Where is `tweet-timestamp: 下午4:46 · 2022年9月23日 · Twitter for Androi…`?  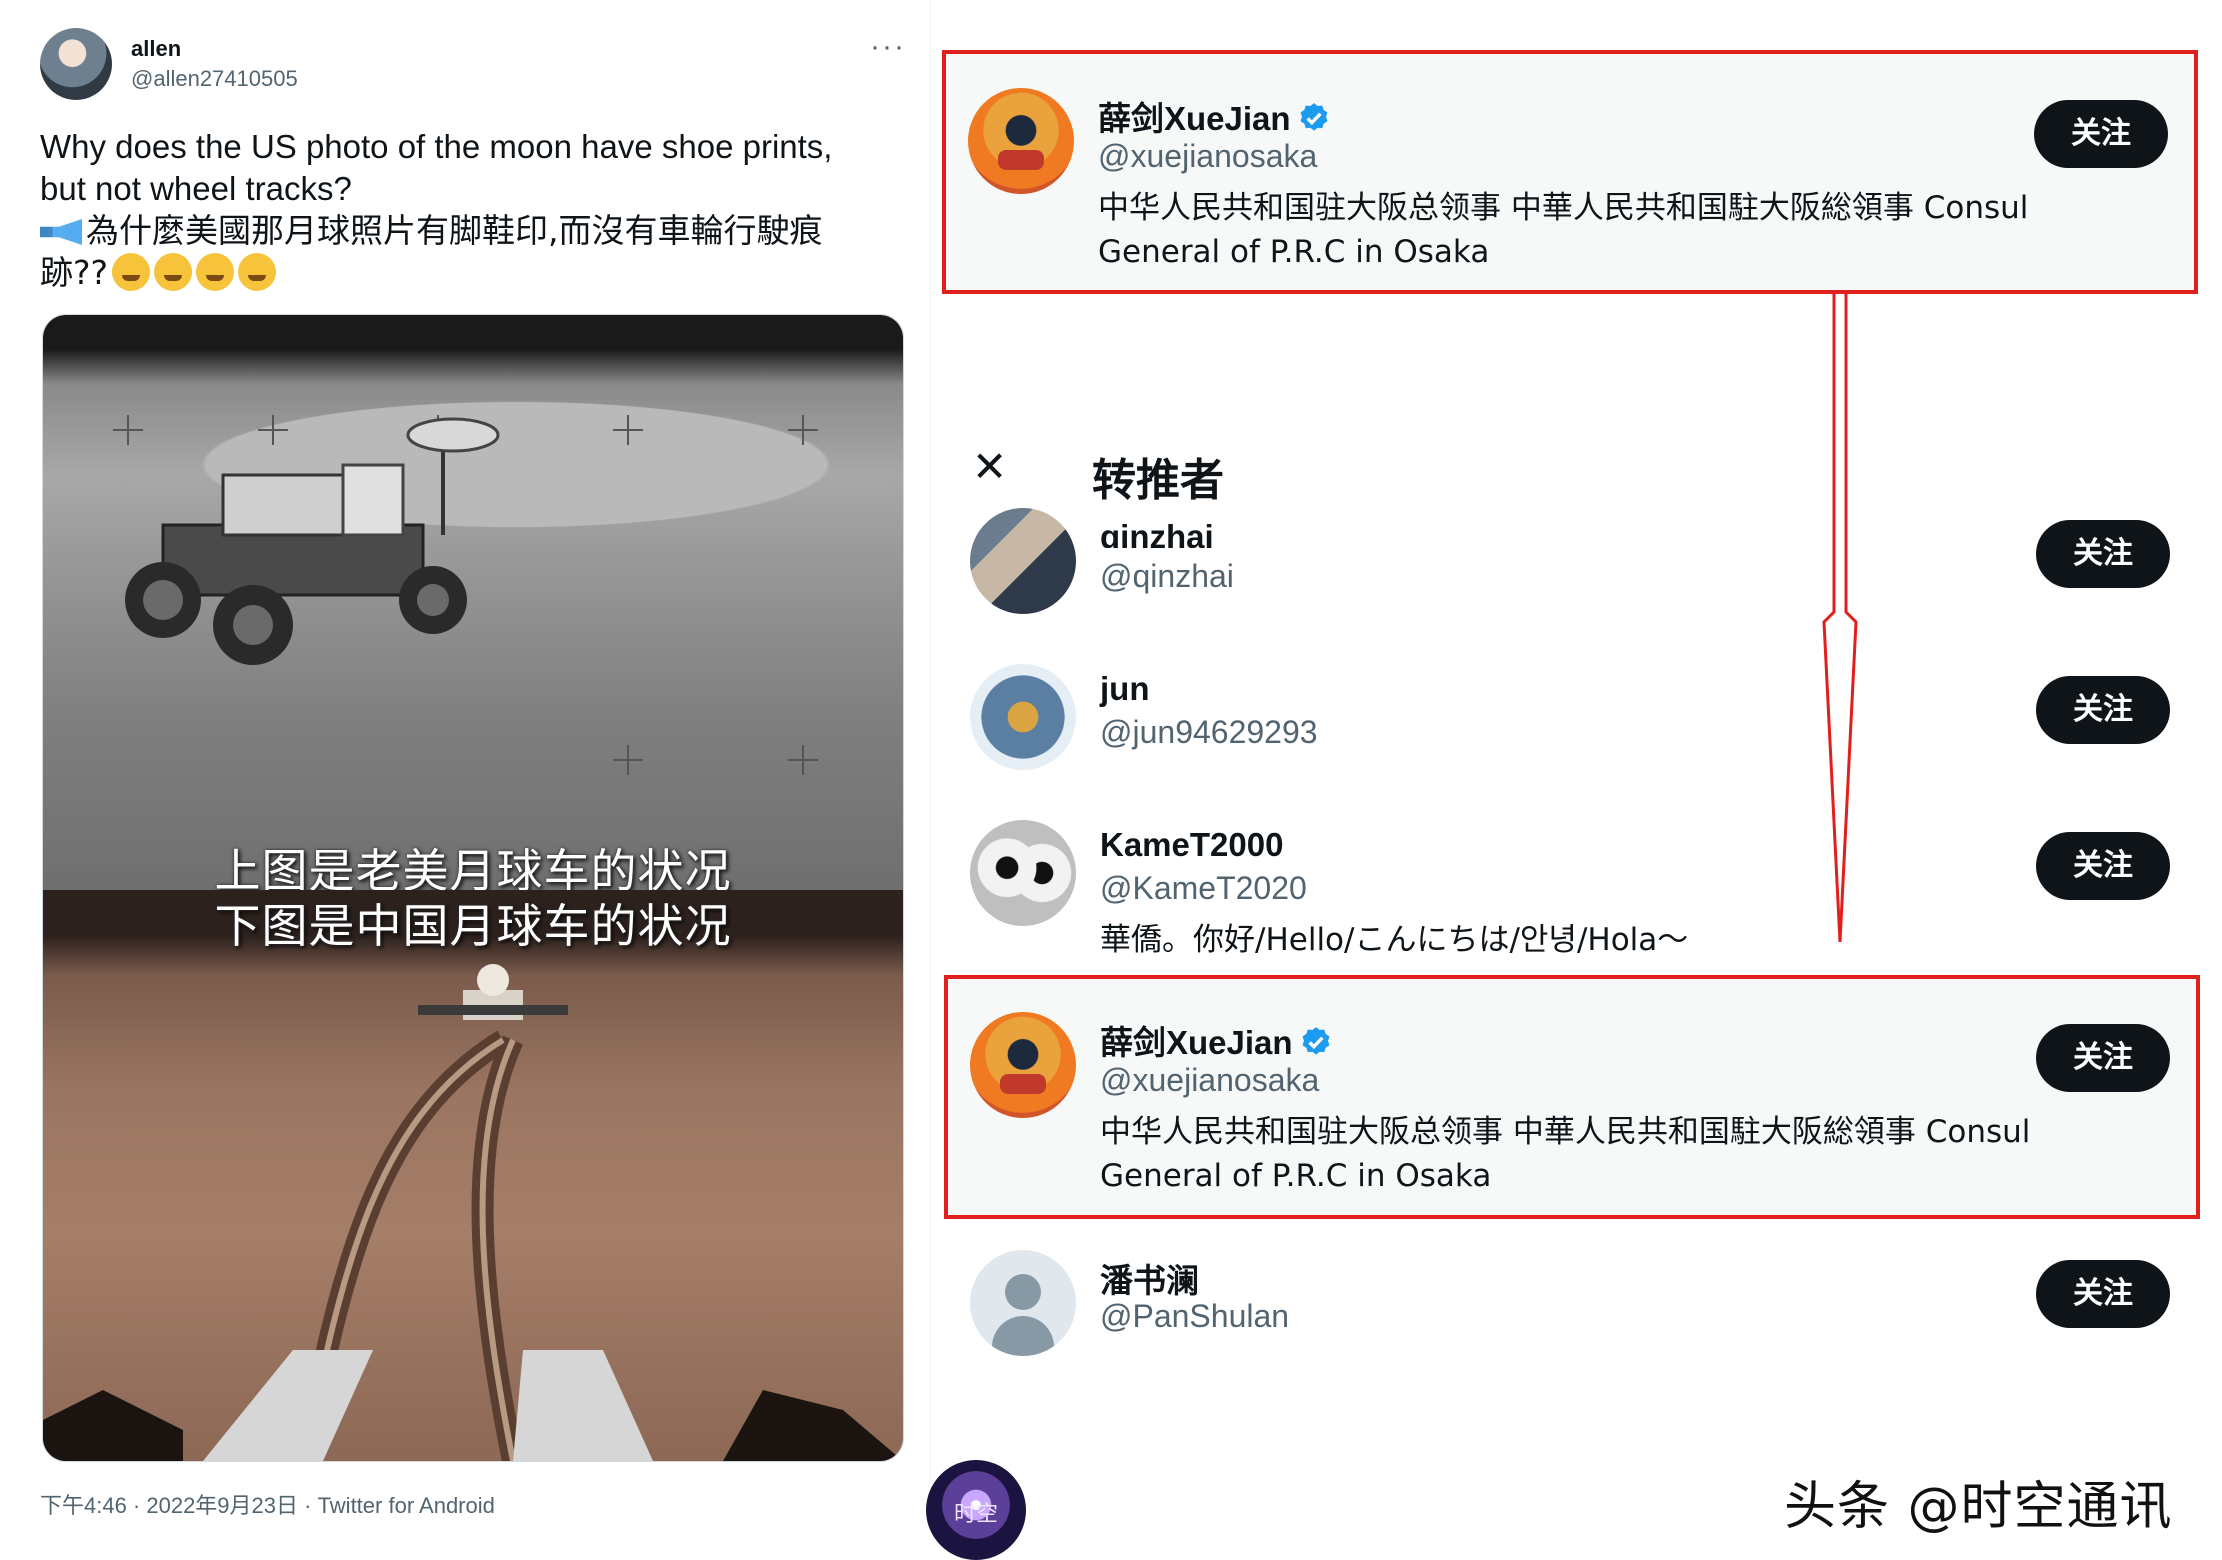 tweet-timestamp: 下午4:46 · 2022年9月23日 · Twitter for Androi… is located at coordinates (267, 1504).